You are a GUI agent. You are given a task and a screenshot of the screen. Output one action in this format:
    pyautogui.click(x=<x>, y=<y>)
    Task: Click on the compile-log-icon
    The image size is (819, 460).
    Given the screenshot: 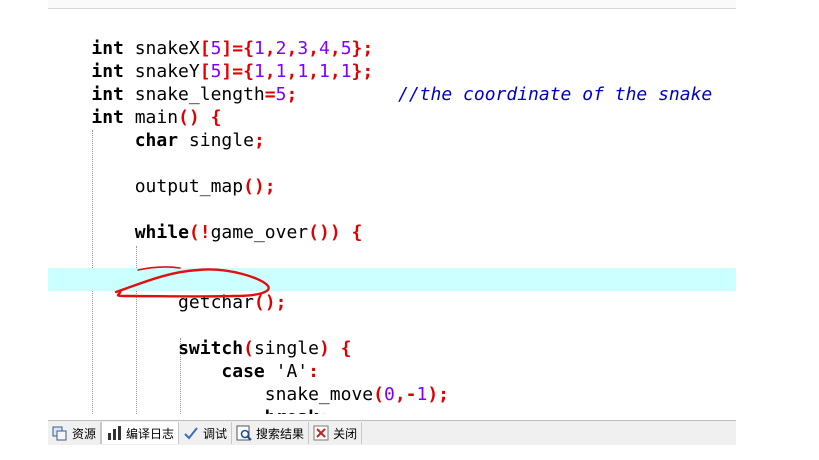 What is the action you would take?
    pyautogui.click(x=114, y=433)
    